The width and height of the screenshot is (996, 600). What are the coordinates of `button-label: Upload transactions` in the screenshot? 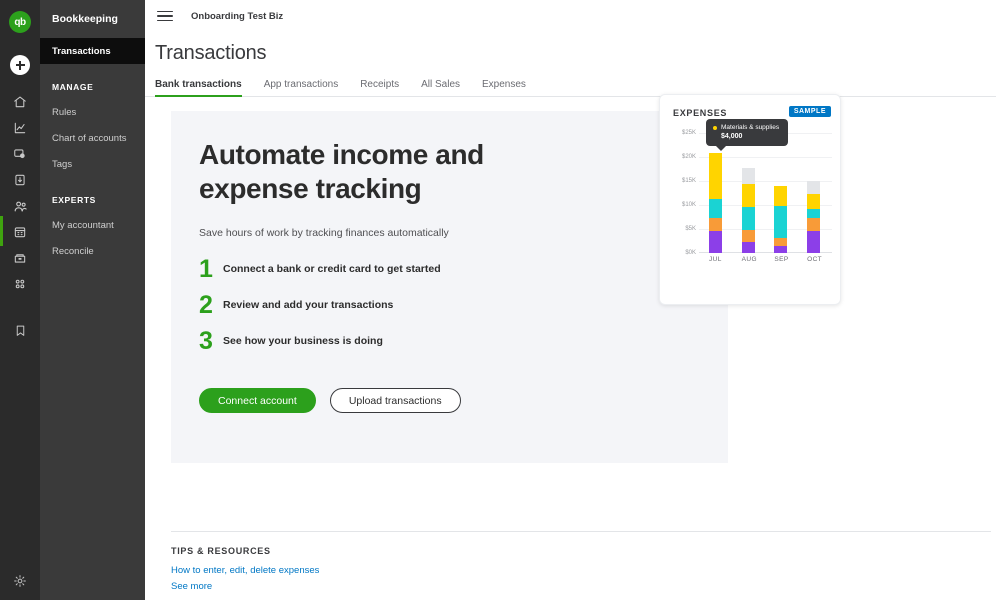 It's located at (395, 400).